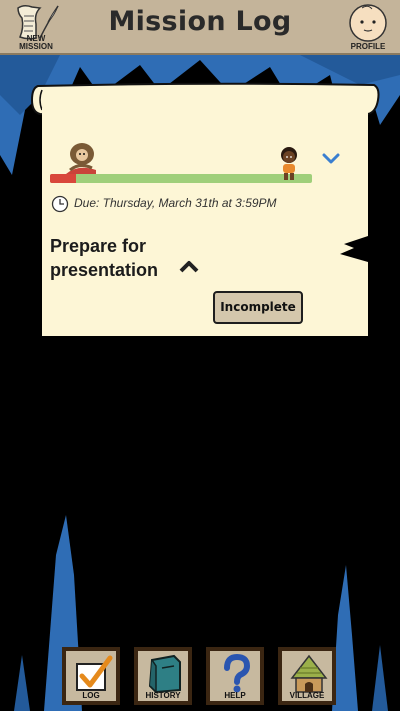  What do you see at coordinates (94, 673) in the screenshot?
I see `checkmark-icon` at bounding box center [94, 673].